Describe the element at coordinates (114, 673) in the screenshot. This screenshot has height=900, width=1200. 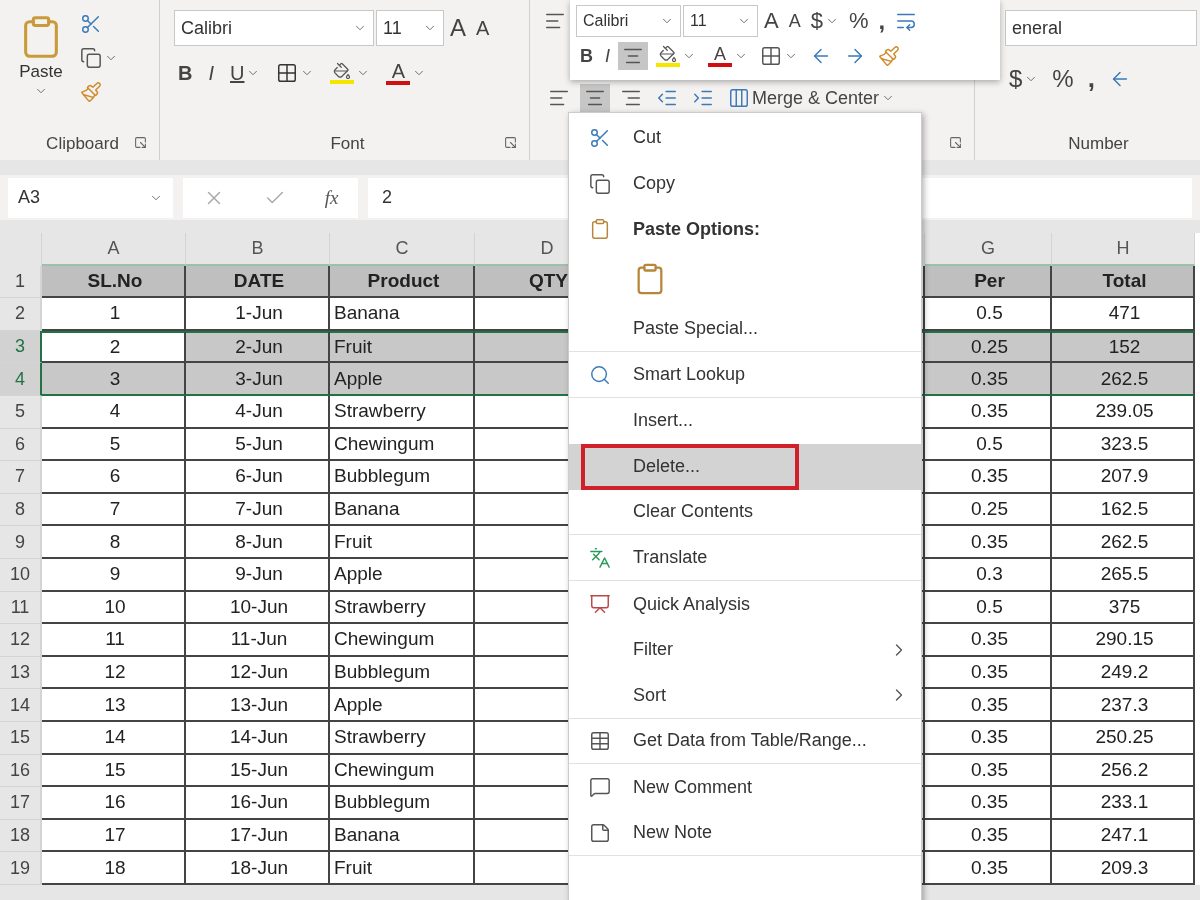
I see `table-cell: 12` at that location.